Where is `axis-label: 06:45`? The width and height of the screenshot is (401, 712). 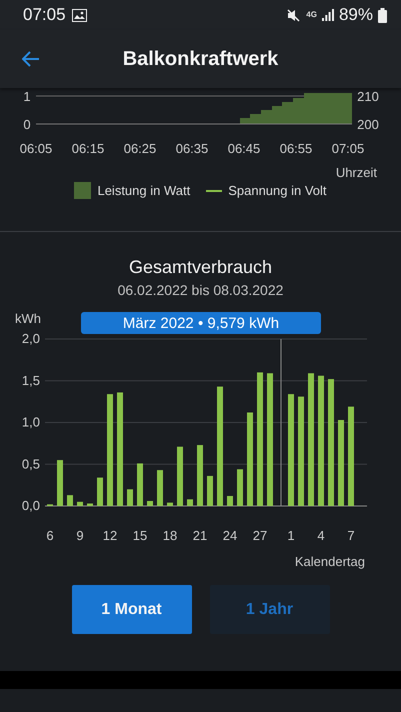 axis-label: 06:45 is located at coordinates (244, 148).